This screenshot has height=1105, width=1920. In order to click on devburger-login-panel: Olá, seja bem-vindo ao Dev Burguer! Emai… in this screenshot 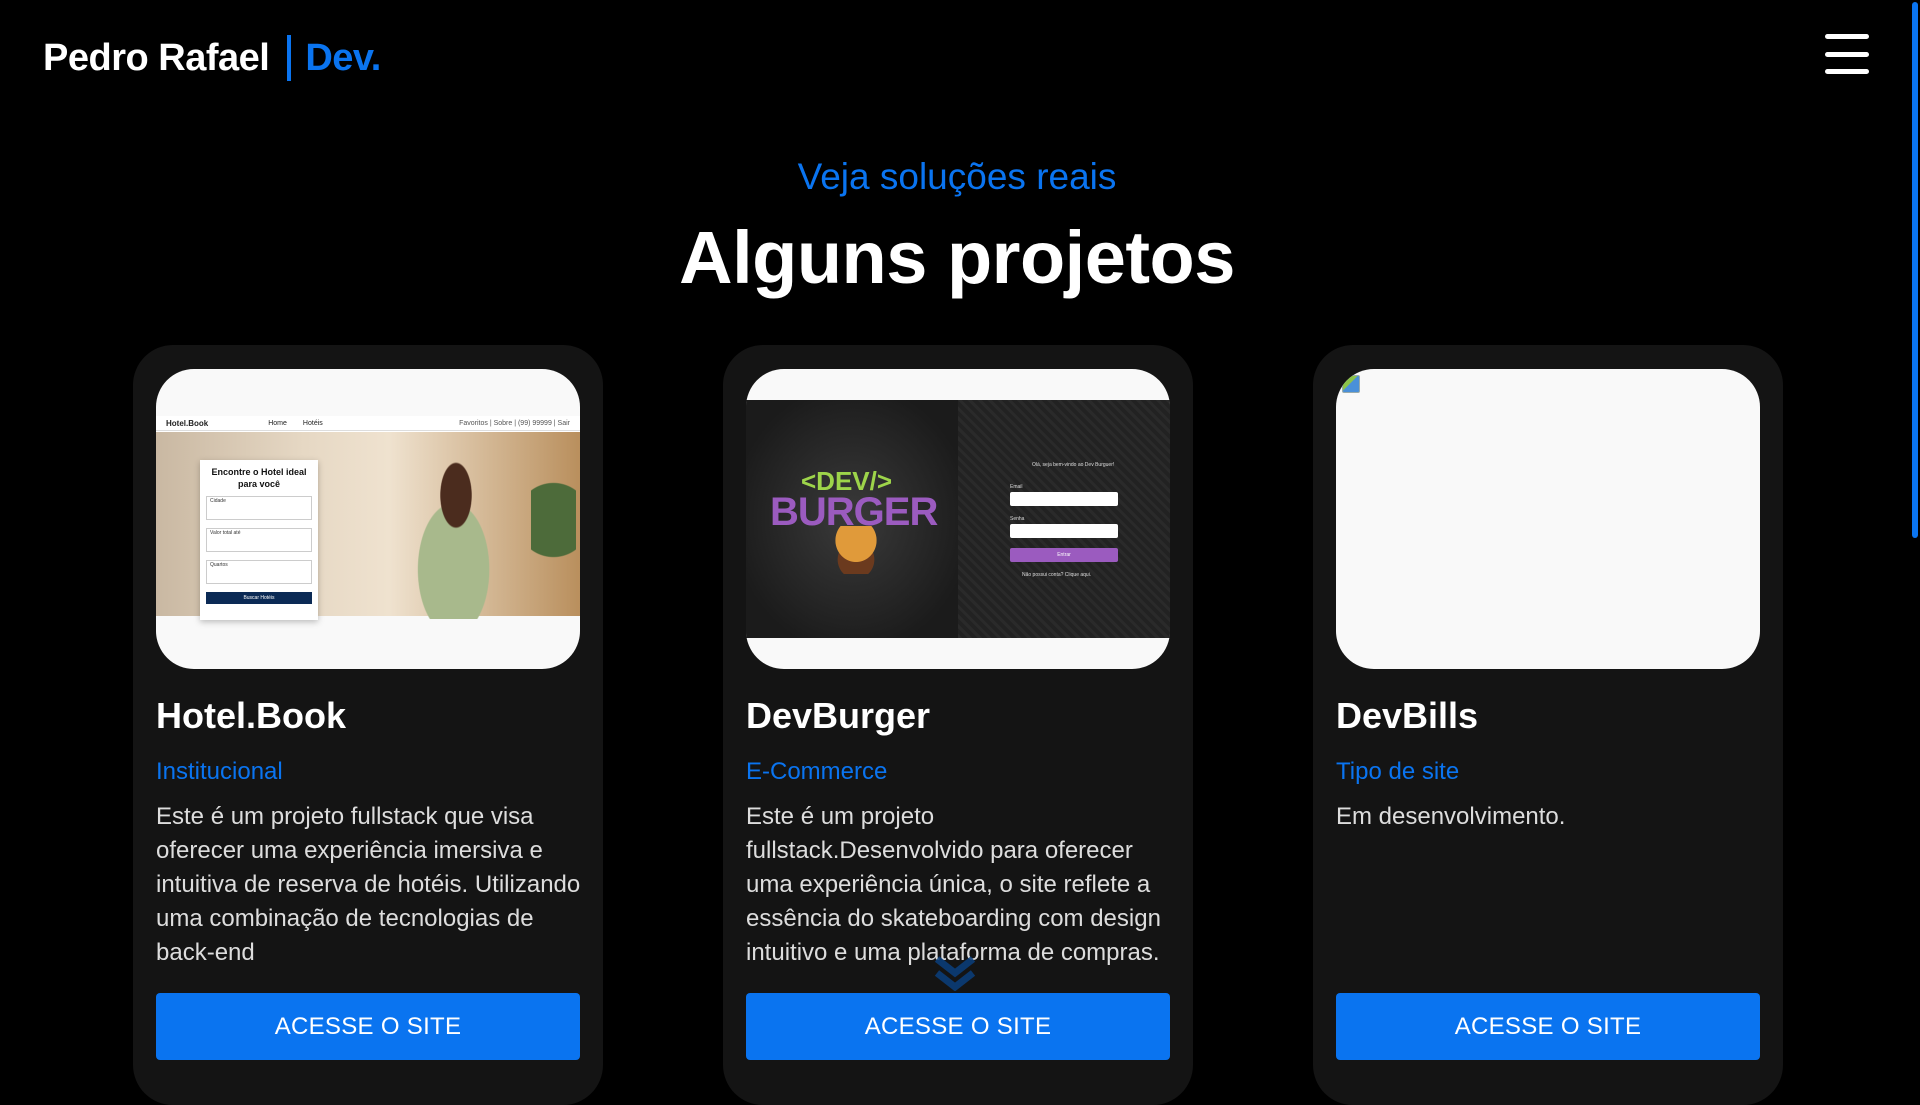, I will do `click(1064, 519)`.